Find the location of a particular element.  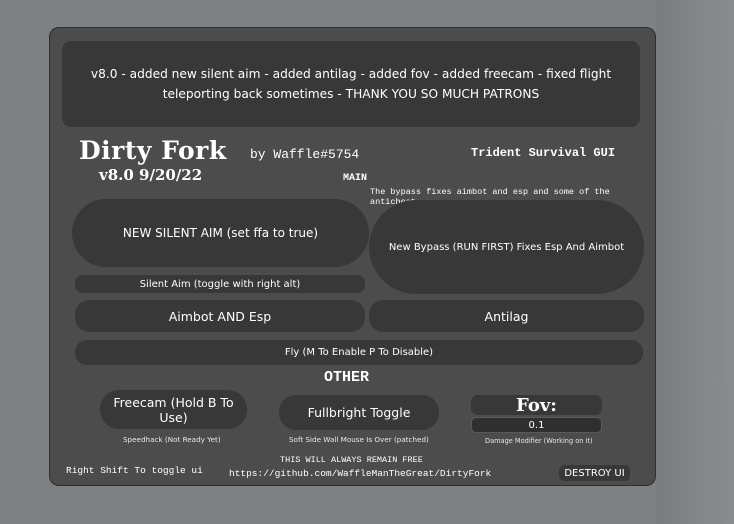

fly-button: Fly (M To Enable P To Disable) is located at coordinates (359, 352).